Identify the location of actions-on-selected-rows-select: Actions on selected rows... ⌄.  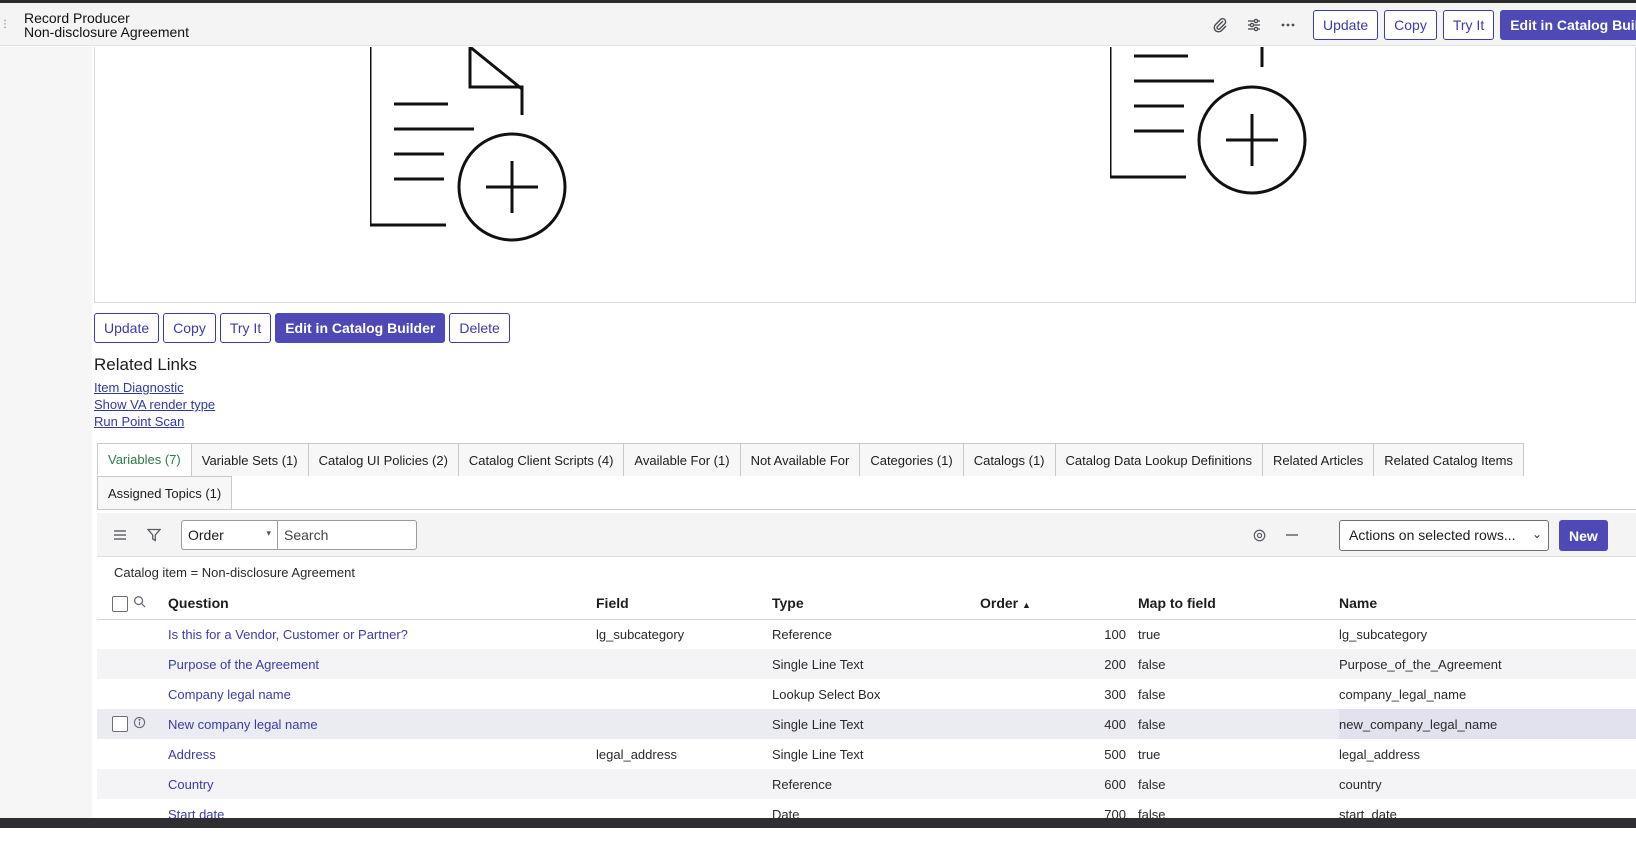
(1444, 535).